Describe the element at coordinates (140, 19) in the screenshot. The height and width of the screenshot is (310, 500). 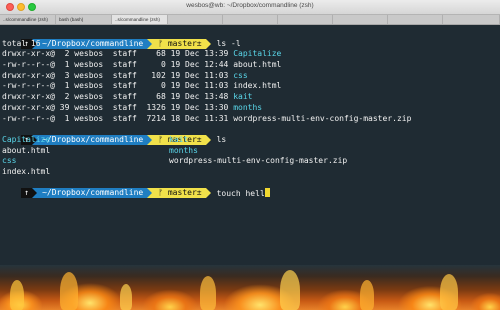
I see `tab-zsh-active: ..s/commandline (zsh)` at that location.